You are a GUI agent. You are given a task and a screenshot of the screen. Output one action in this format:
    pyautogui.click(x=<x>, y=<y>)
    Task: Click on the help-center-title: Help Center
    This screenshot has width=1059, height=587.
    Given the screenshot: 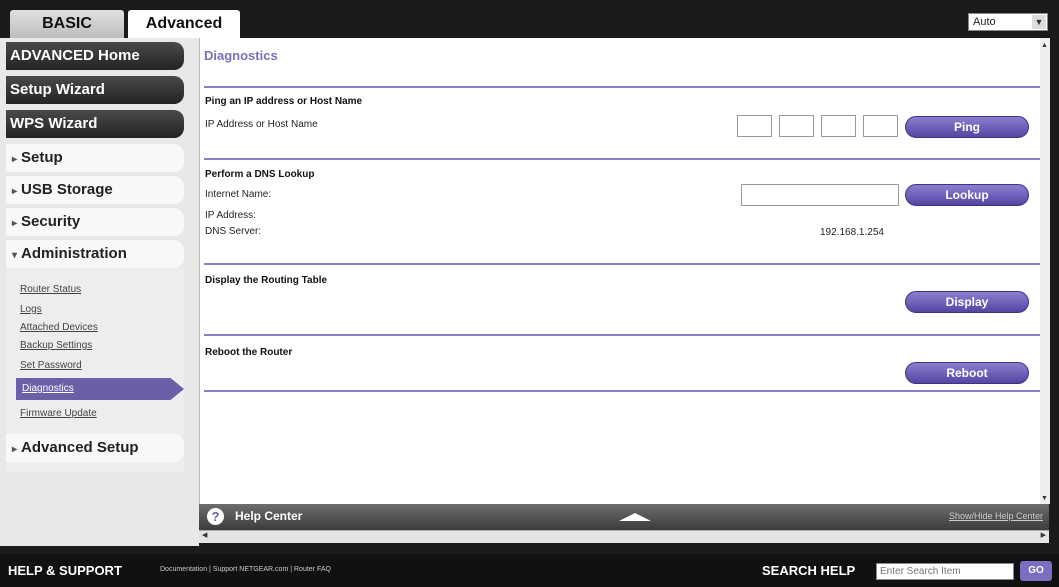 What is the action you would take?
    pyautogui.click(x=269, y=516)
    